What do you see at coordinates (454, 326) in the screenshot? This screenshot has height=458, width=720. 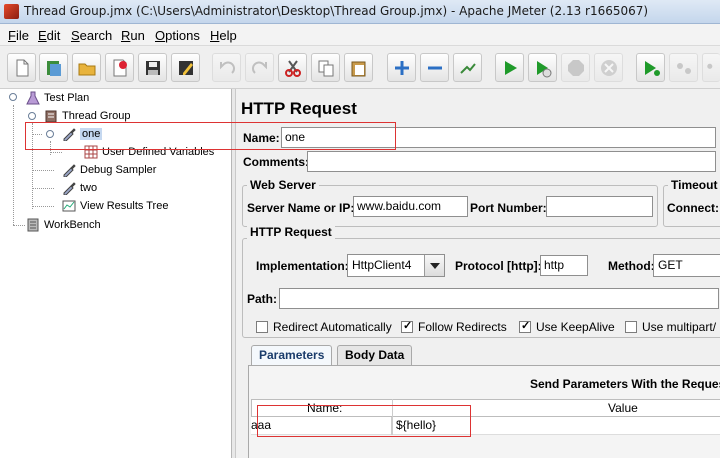 I see `follow-redirects-checkbox: Follow Redirects` at bounding box center [454, 326].